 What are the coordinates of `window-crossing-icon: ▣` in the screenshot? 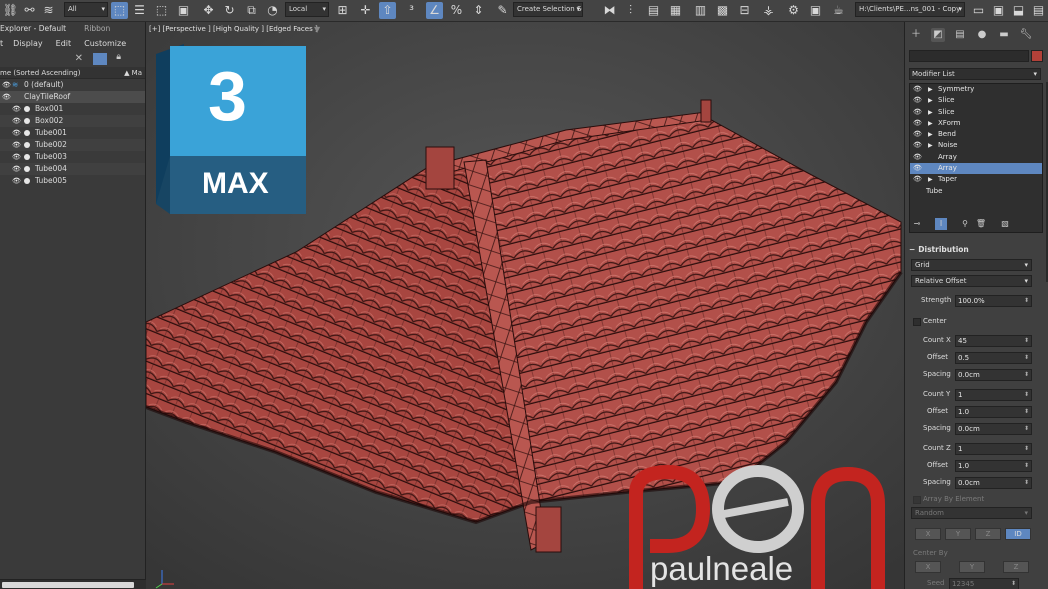 It's located at (183, 10).